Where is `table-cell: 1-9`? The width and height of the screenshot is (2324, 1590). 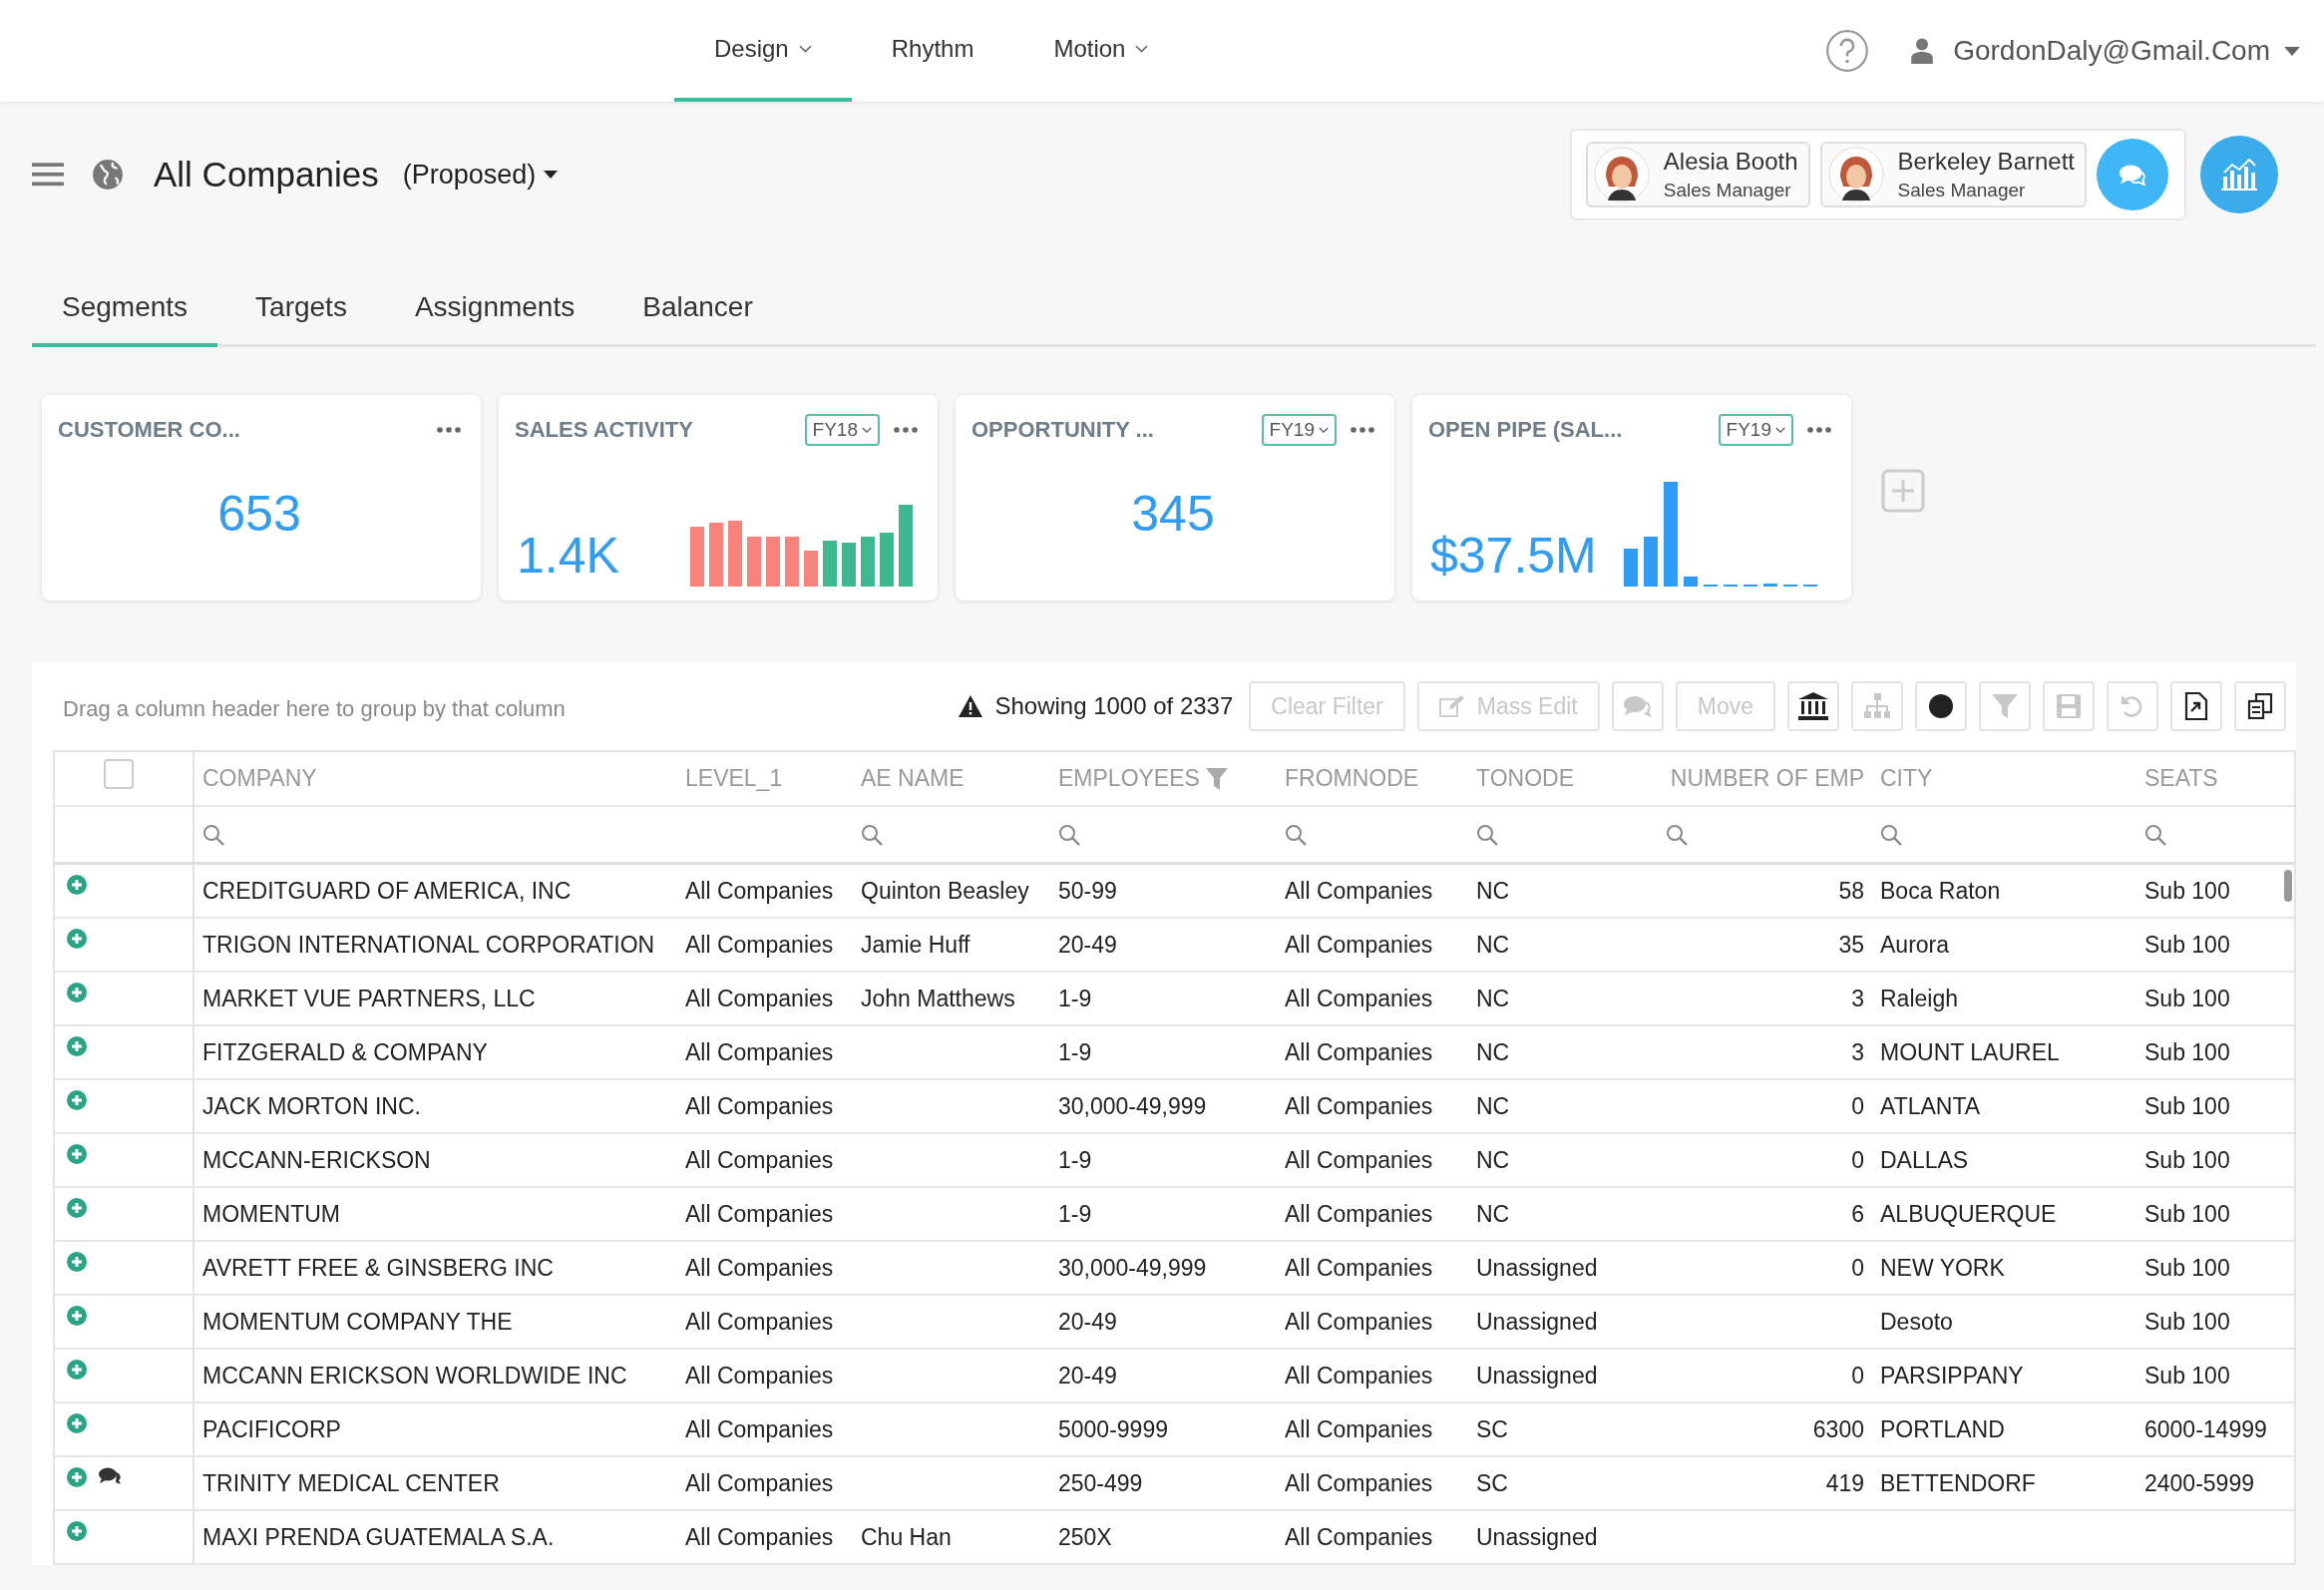
table-cell: 1-9 is located at coordinates (1075, 1052).